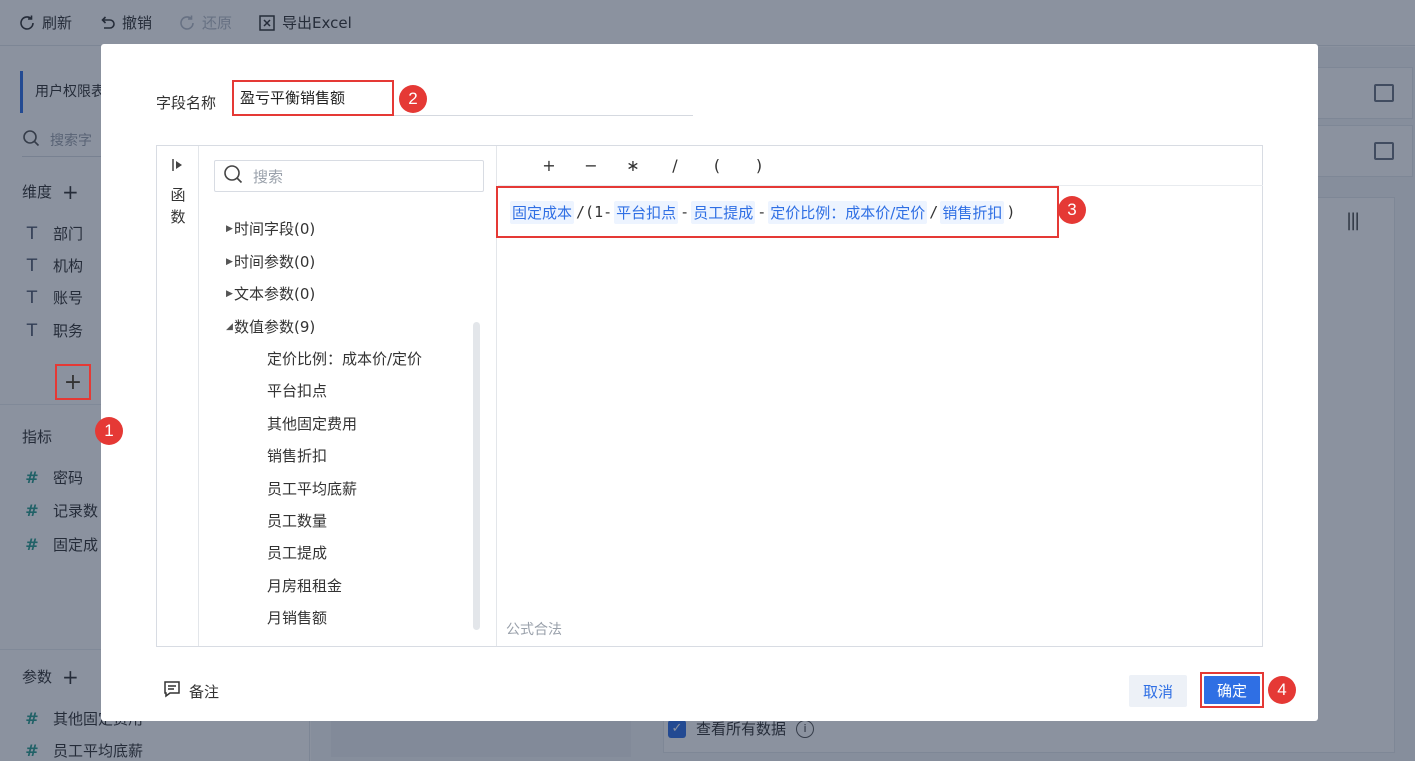 This screenshot has width=1415, height=761. What do you see at coordinates (476, 476) in the screenshot?
I see `tree-scrollbar` at bounding box center [476, 476].